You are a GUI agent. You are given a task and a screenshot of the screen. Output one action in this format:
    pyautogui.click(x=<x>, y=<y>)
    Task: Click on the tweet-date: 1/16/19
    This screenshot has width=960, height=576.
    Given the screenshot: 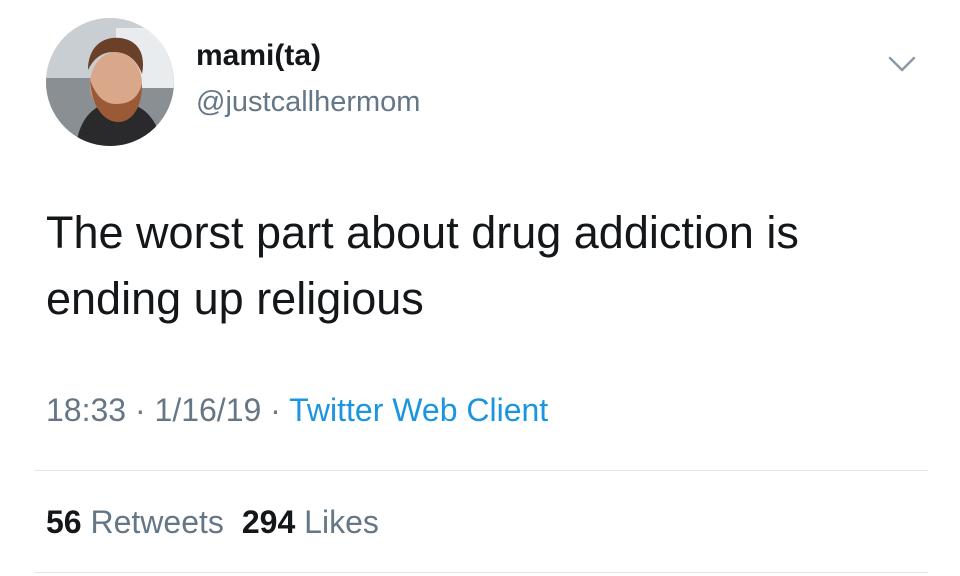 What is the action you would take?
    pyautogui.click(x=208, y=410)
    